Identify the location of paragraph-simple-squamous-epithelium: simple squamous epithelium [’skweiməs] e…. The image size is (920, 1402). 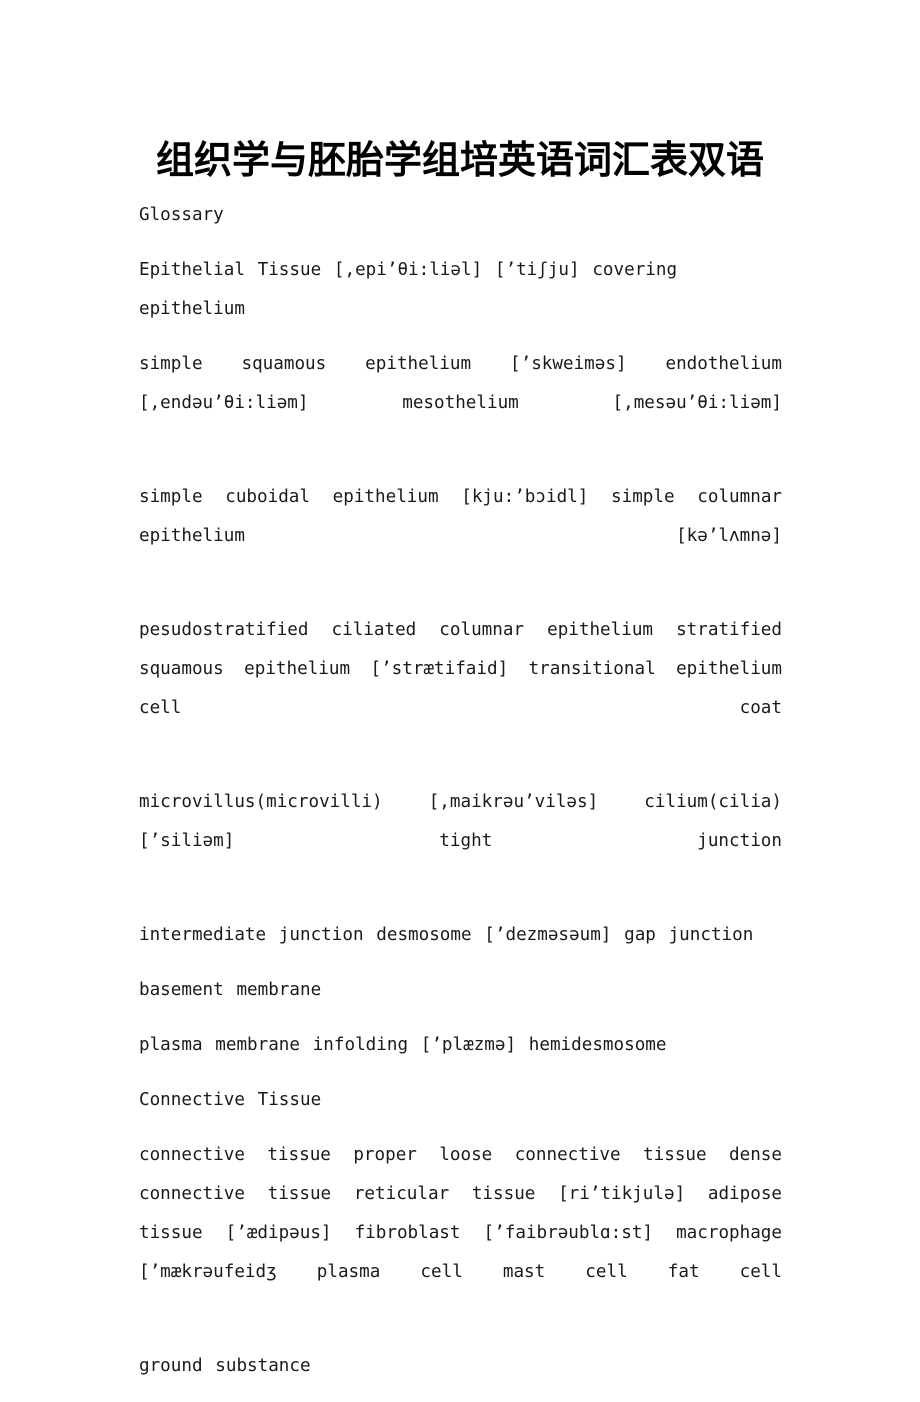
(460, 383).